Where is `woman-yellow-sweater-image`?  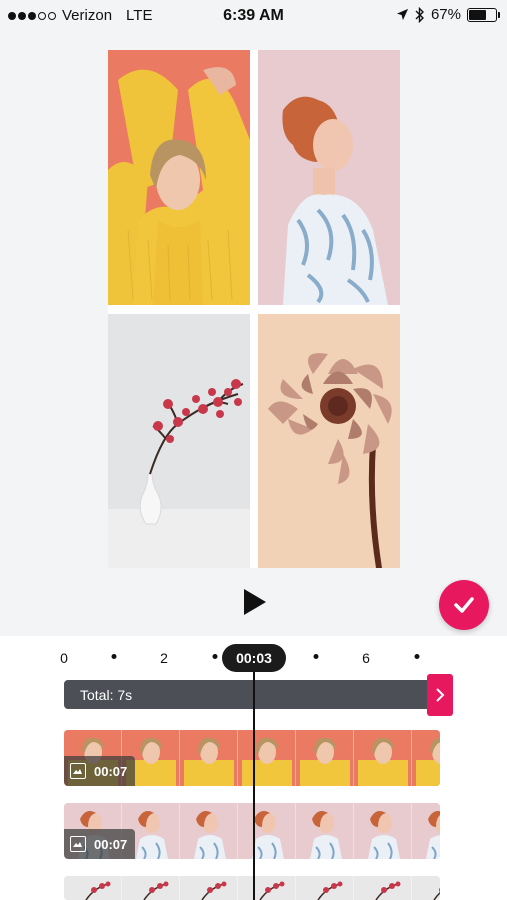
woman-yellow-sweater-image is located at coordinates (179, 177).